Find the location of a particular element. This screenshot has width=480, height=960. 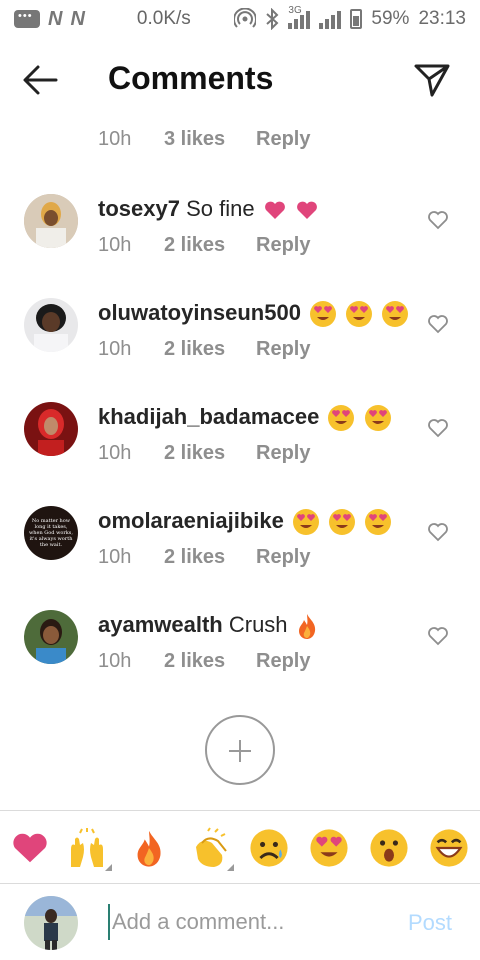

emoji-clapping-hands is located at coordinates (211, 849).